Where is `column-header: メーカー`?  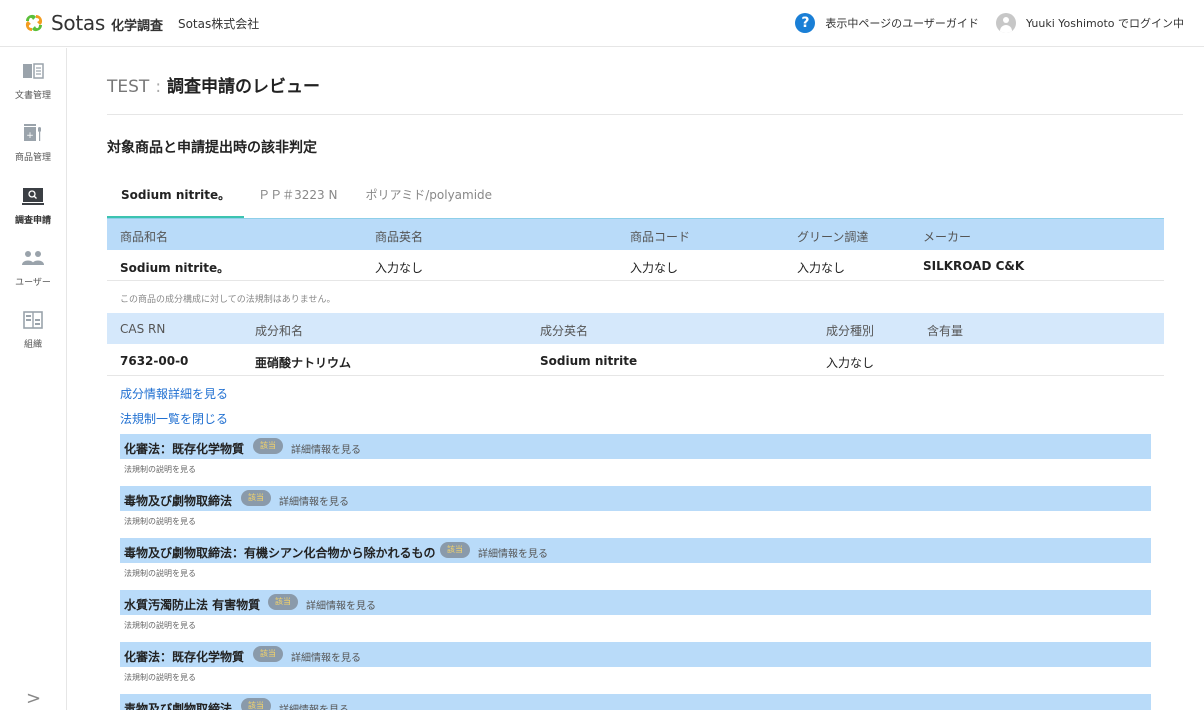 column-header: メーカー is located at coordinates (947, 237).